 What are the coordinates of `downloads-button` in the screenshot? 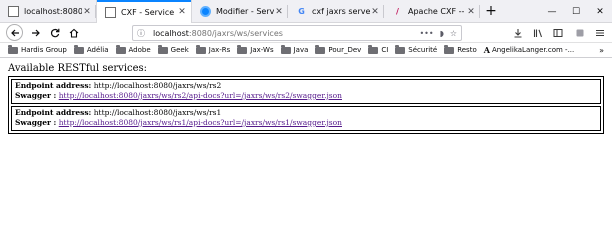 It's located at (518, 33).